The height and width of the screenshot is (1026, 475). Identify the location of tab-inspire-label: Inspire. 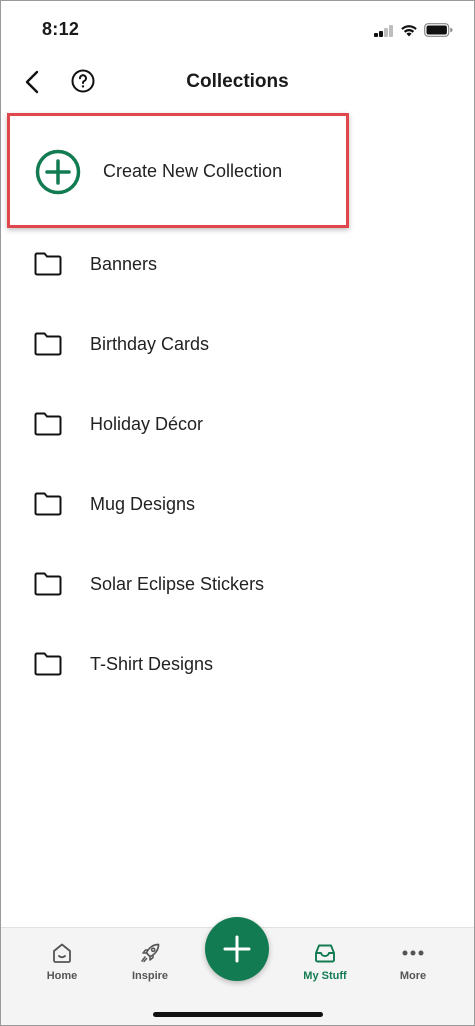
(150, 976).